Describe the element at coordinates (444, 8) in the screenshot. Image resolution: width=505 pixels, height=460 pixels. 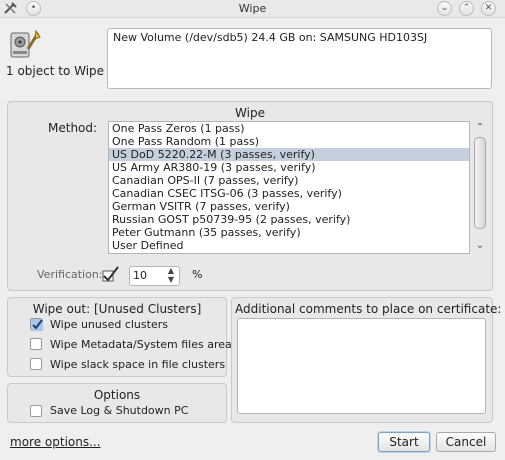
I see `minimize-icon: ⌄` at that location.